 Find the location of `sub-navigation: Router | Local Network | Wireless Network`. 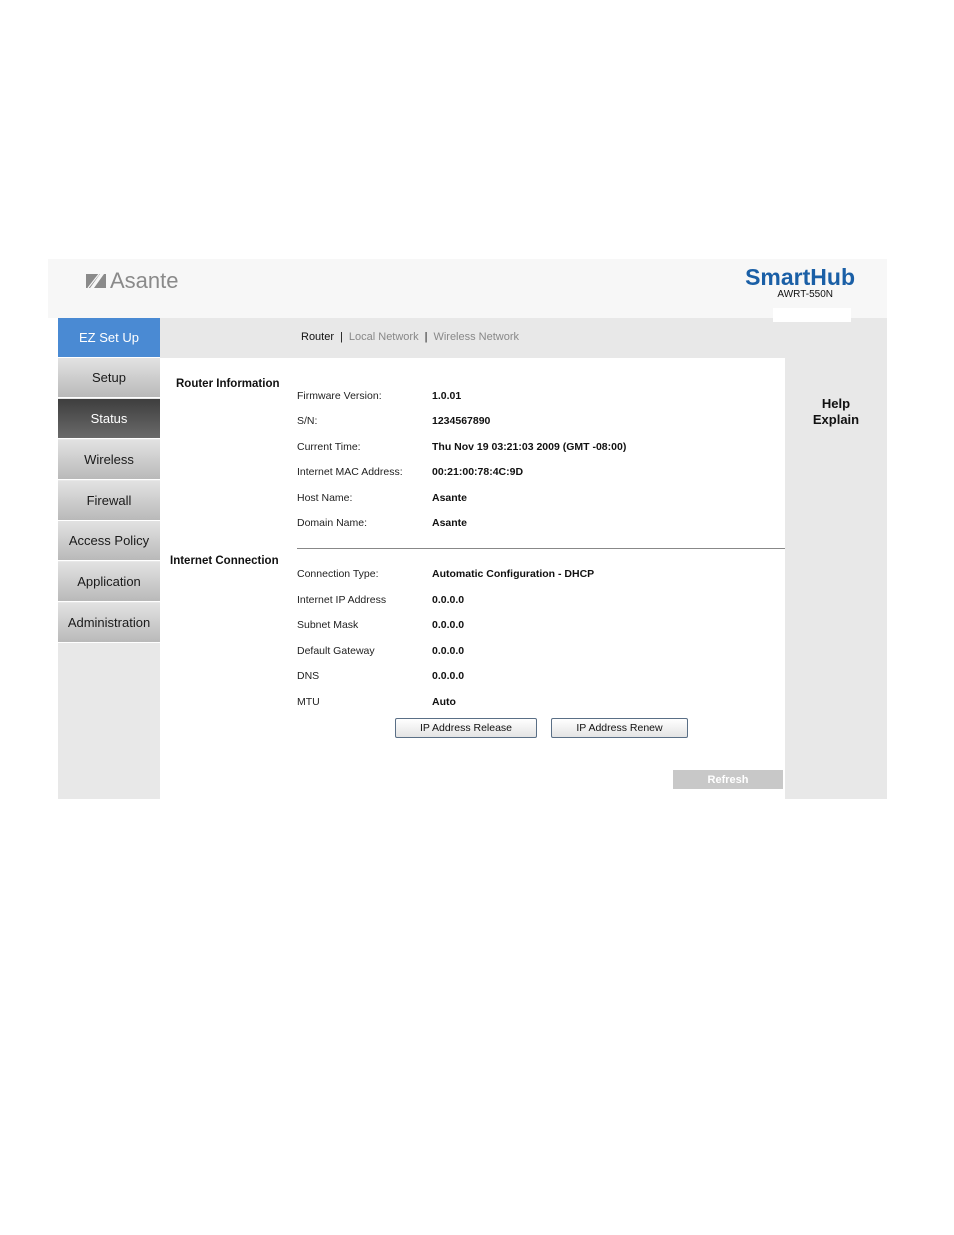

sub-navigation: Router | Local Network | Wireless Network is located at coordinates (523, 338).